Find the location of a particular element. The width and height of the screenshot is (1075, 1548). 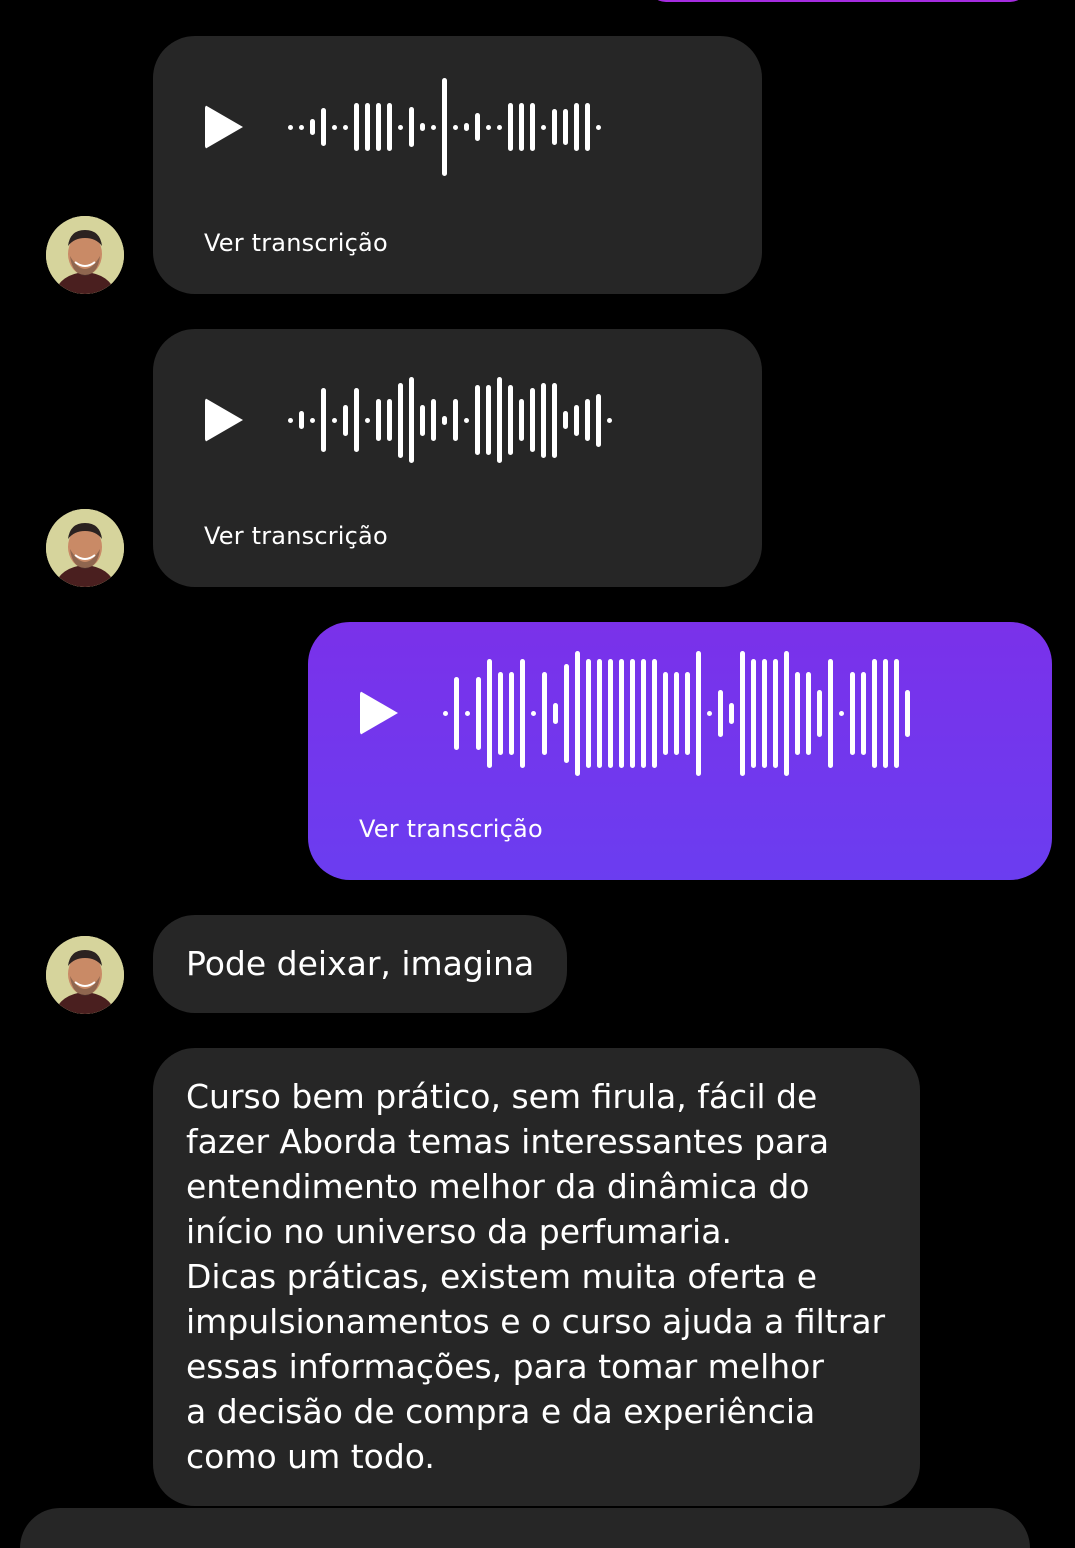

audio-message-sent: Ver transcrição is located at coordinates (680, 751).